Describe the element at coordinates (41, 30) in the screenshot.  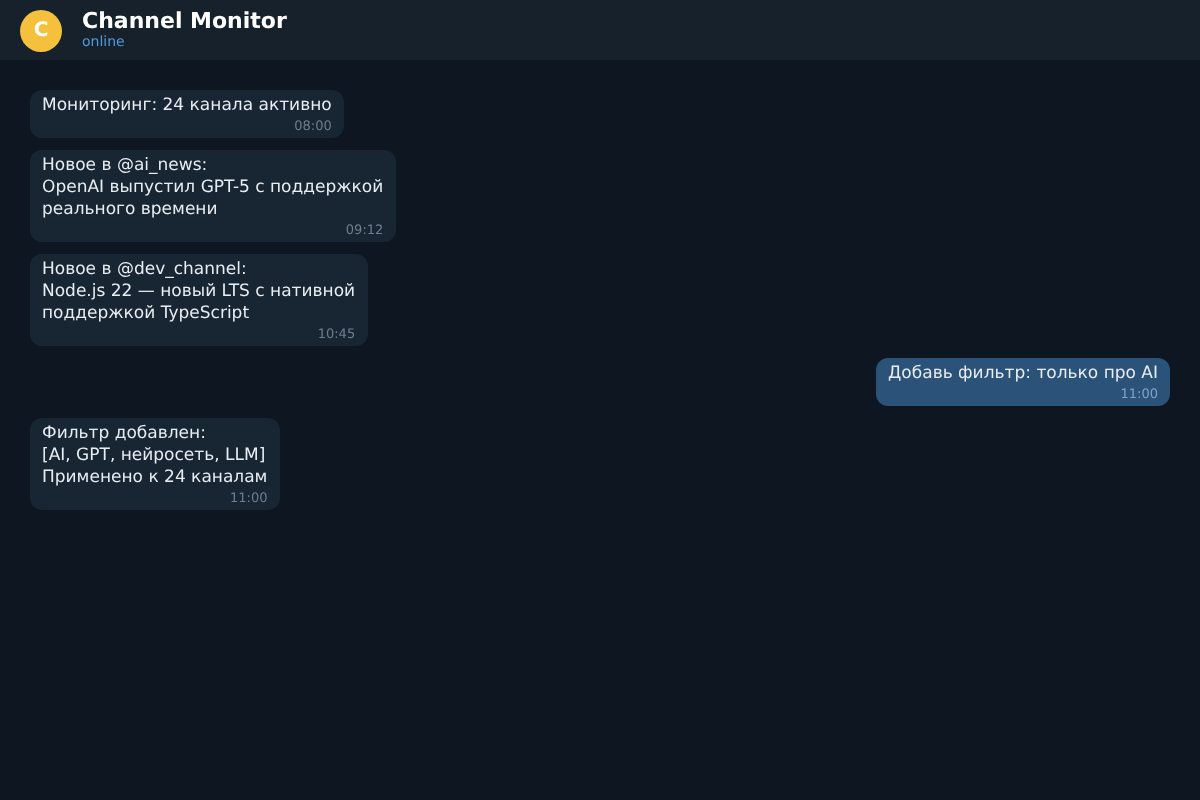
I see `avatar: C` at that location.